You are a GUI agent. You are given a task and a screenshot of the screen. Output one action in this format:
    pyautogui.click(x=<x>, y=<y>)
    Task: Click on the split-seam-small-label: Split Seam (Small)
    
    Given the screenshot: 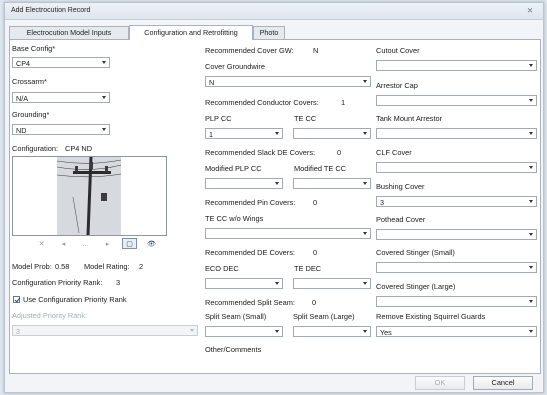 What is the action you would take?
    pyautogui.click(x=236, y=316)
    